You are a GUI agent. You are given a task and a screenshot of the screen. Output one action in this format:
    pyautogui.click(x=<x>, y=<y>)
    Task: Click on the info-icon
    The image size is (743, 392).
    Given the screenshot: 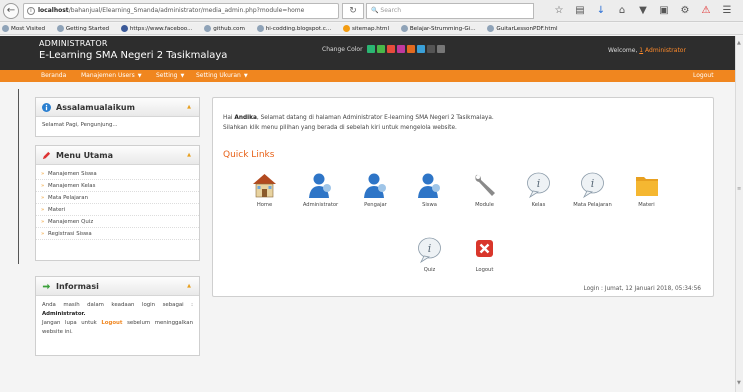 What is the action you would take?
    pyautogui.click(x=46, y=107)
    